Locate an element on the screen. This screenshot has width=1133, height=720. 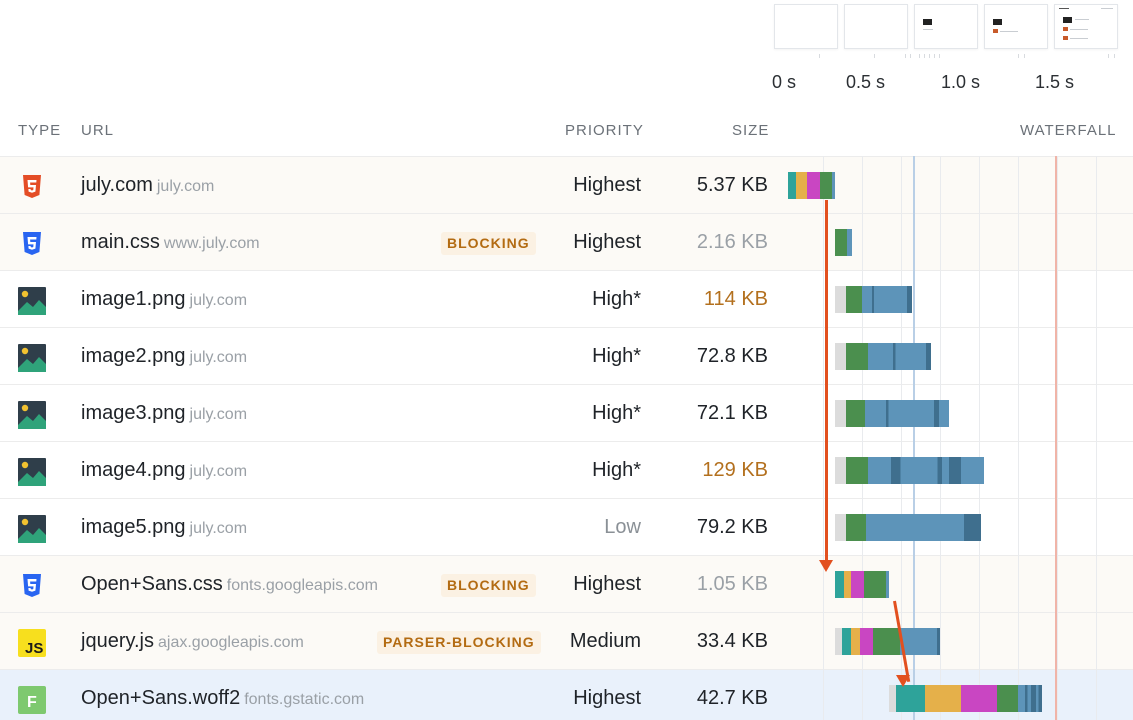
table-row: image4.png july.com High* 129 KB is located at coordinates (566, 469).